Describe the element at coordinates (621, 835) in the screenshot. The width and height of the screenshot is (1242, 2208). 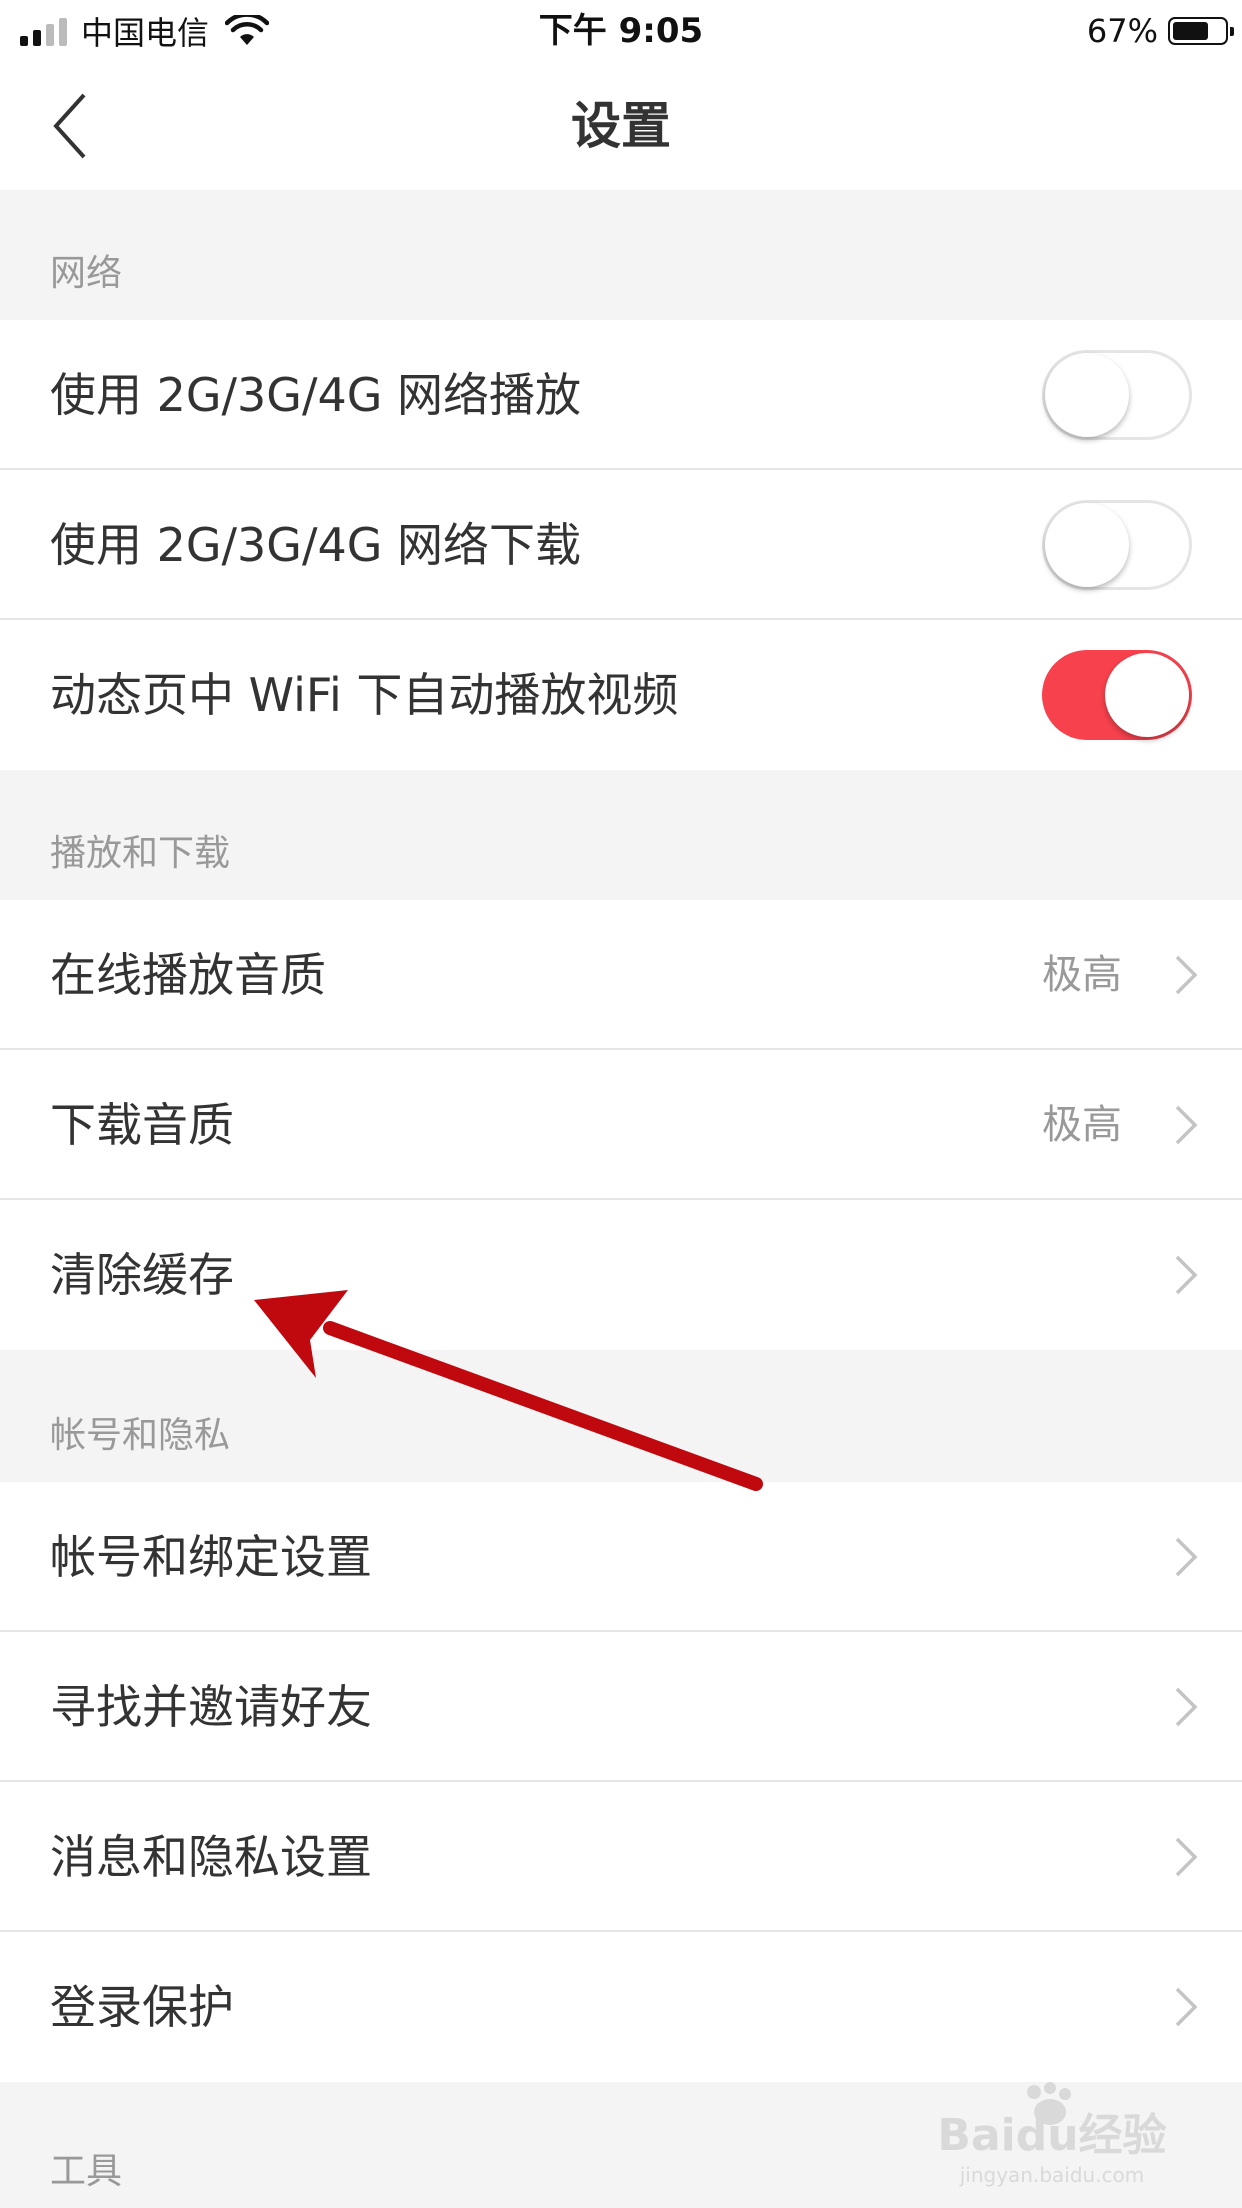
I see `section-header-playback: 播放和下载` at that location.